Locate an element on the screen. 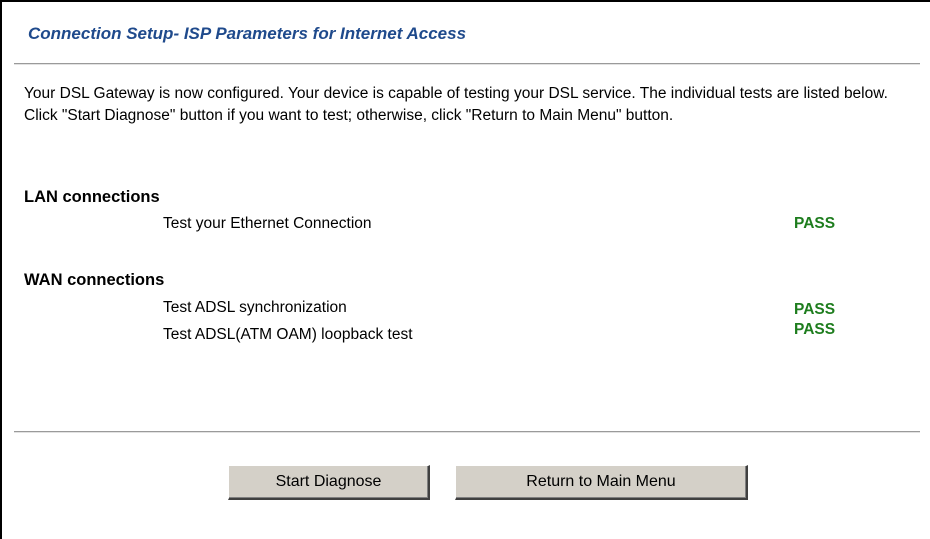  title-divider is located at coordinates (467, 64).